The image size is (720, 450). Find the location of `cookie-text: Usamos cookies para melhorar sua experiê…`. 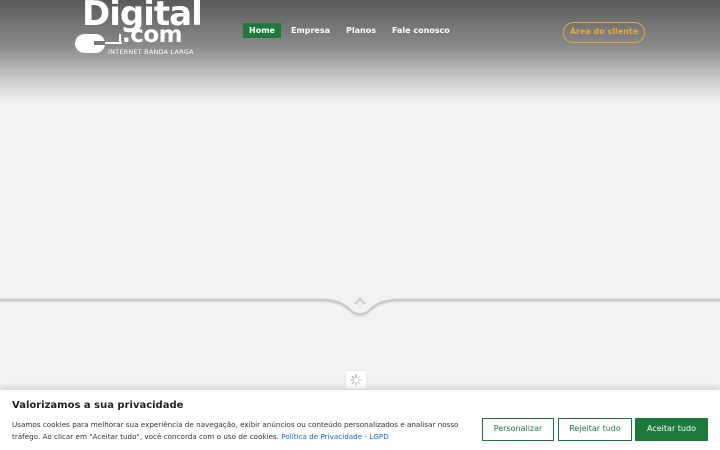

cookie-text: Usamos cookies para melhorar sua experiê… is located at coordinates (235, 430).